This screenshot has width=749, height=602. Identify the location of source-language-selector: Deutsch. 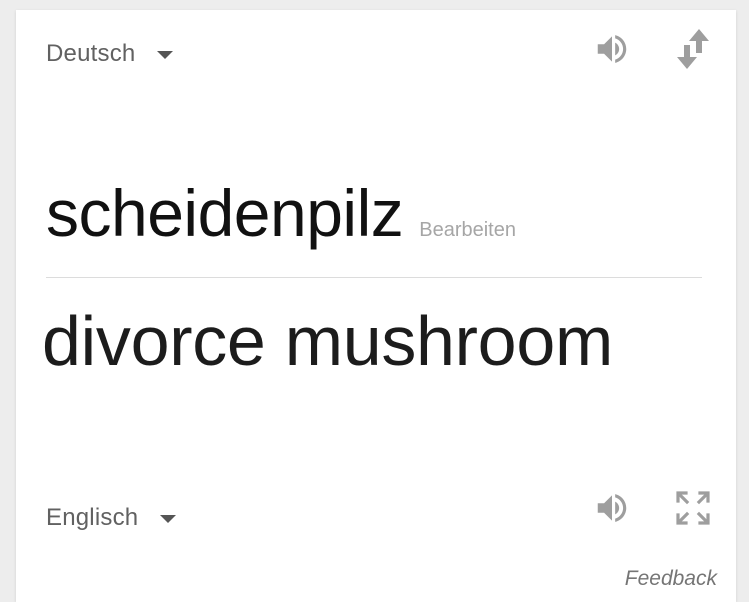
(110, 54).